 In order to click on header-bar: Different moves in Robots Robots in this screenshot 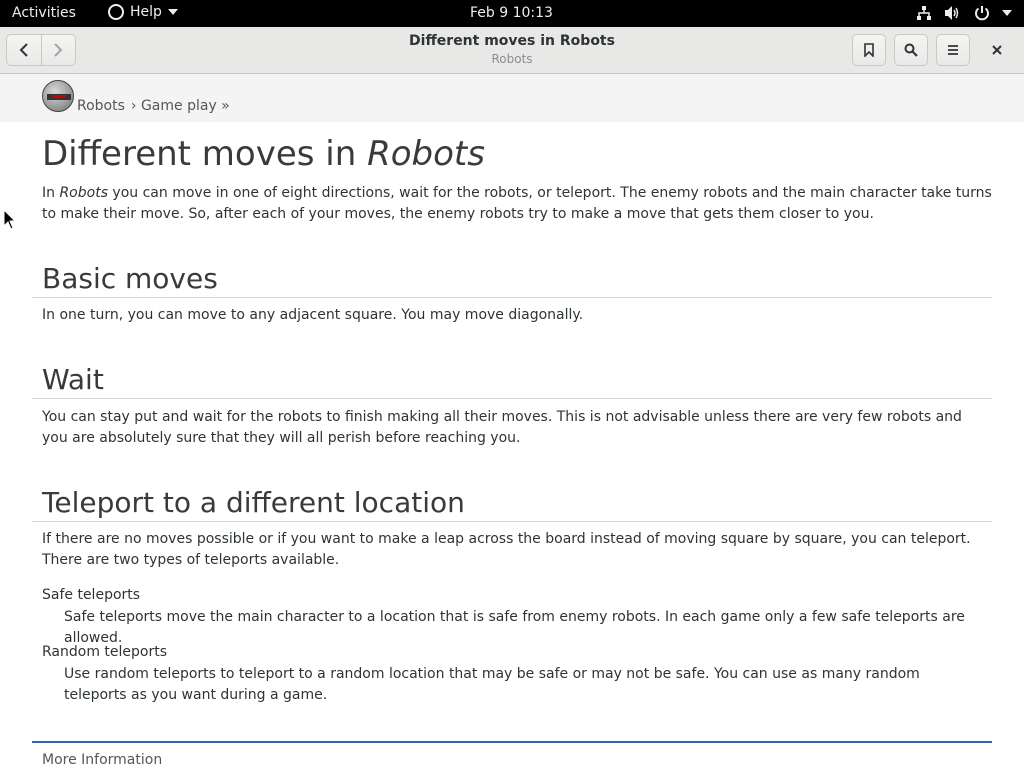, I will do `click(512, 50)`.